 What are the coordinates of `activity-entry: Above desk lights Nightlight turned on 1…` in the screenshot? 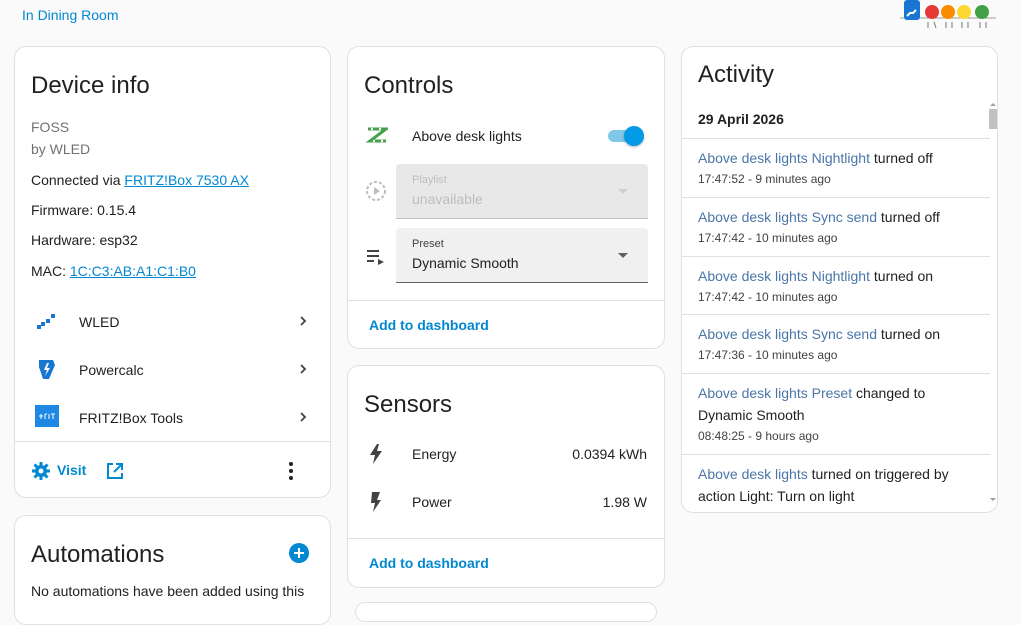 It's located at (843, 286).